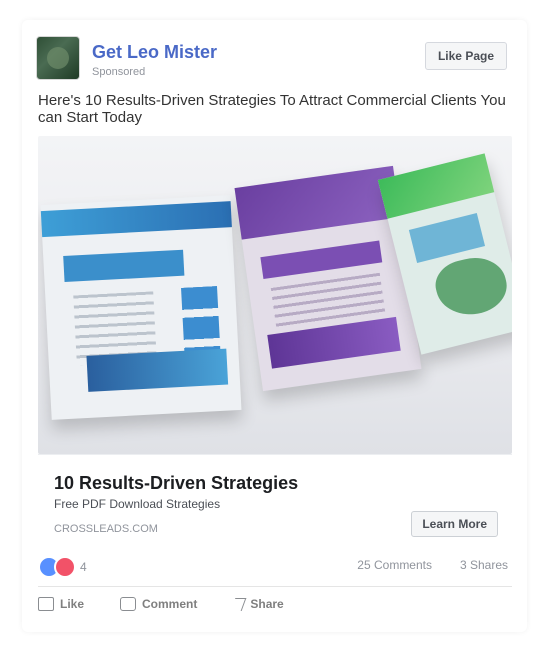 Image resolution: width=548 pixels, height=655 pixels. I want to click on share-label: Share, so click(267, 604).